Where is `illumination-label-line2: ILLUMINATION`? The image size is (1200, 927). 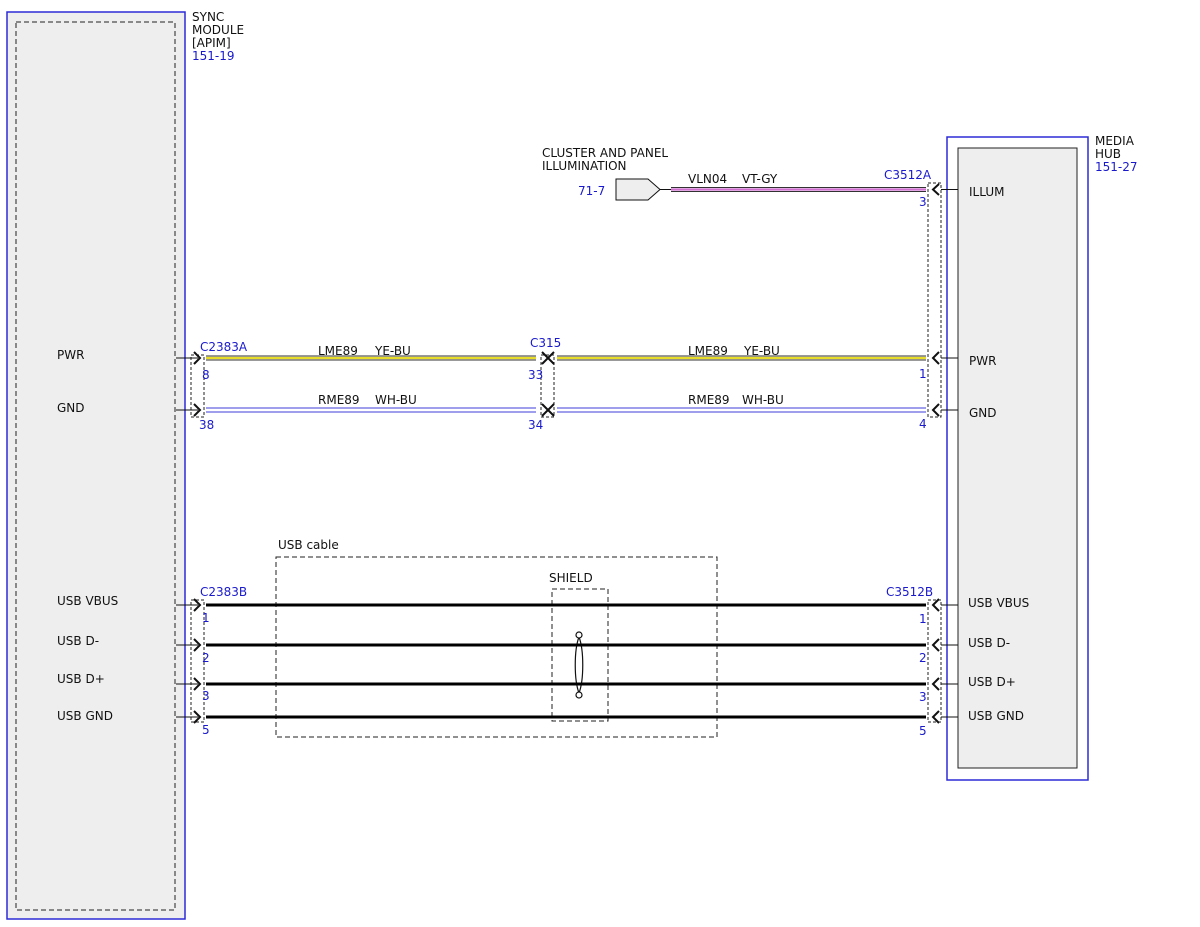 illumination-label-line2: ILLUMINATION is located at coordinates (584, 166).